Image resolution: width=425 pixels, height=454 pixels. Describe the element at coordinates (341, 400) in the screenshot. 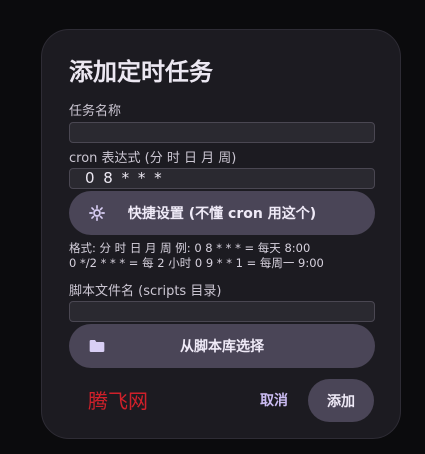

I see `add-button: 添加` at that location.